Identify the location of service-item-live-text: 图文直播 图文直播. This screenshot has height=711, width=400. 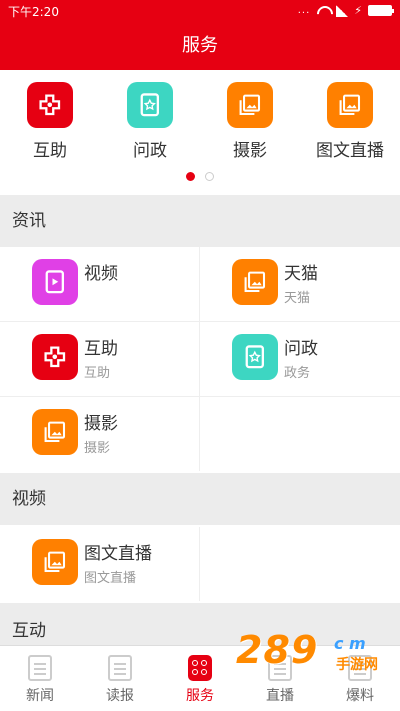
(100, 564).